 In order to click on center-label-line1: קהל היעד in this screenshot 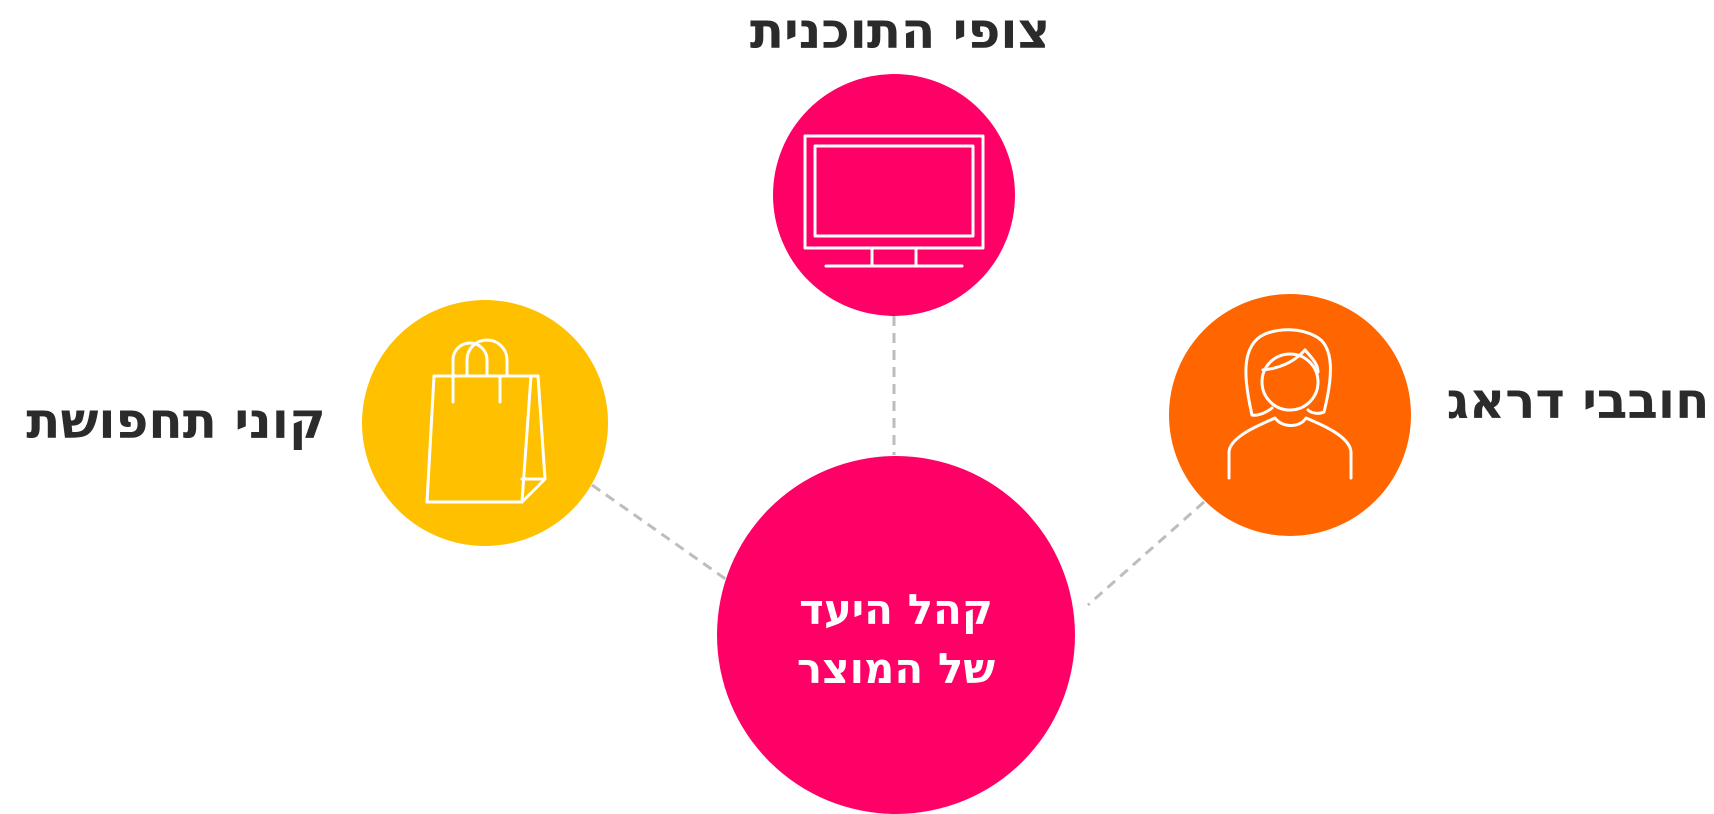, I will do `click(896, 609)`.